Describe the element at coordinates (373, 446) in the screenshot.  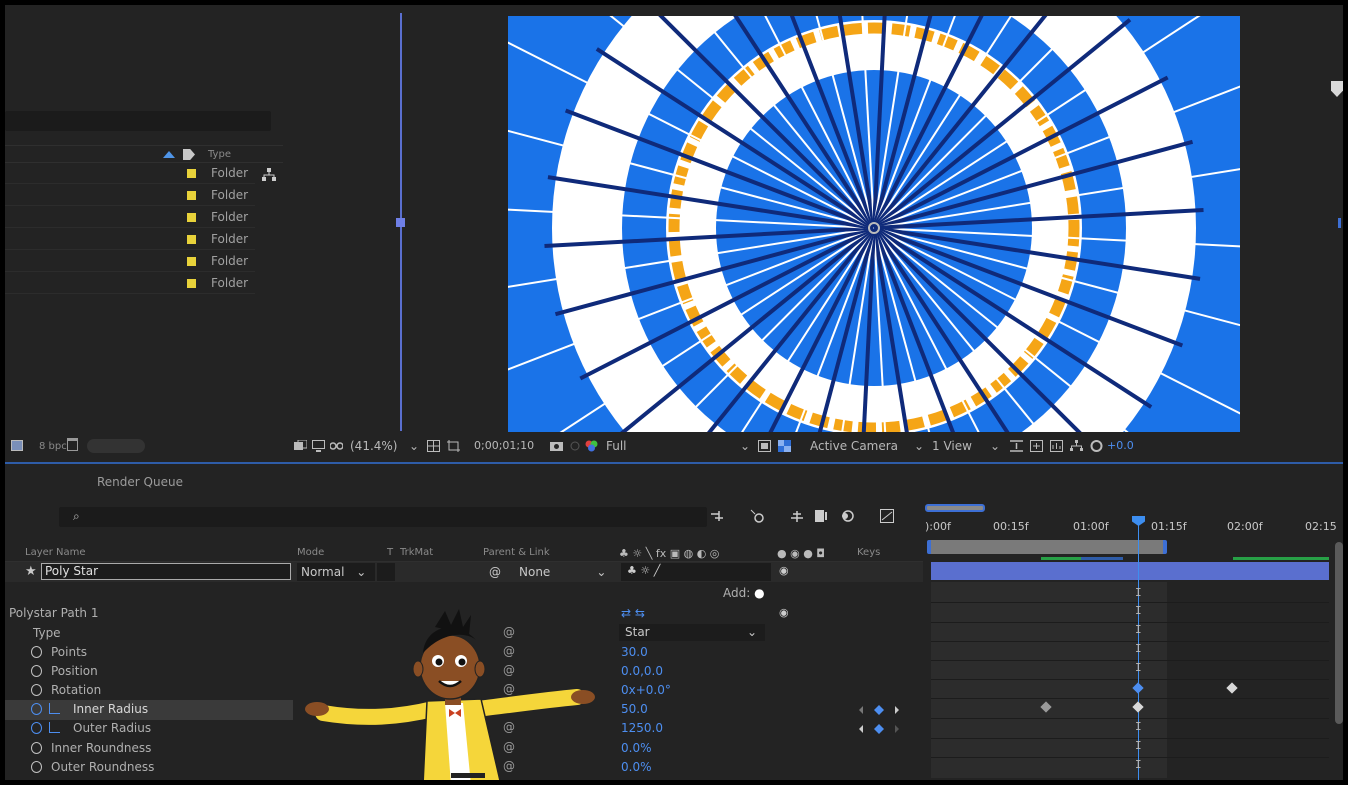
I see `magnification-dropdown: (41.4%)` at that location.